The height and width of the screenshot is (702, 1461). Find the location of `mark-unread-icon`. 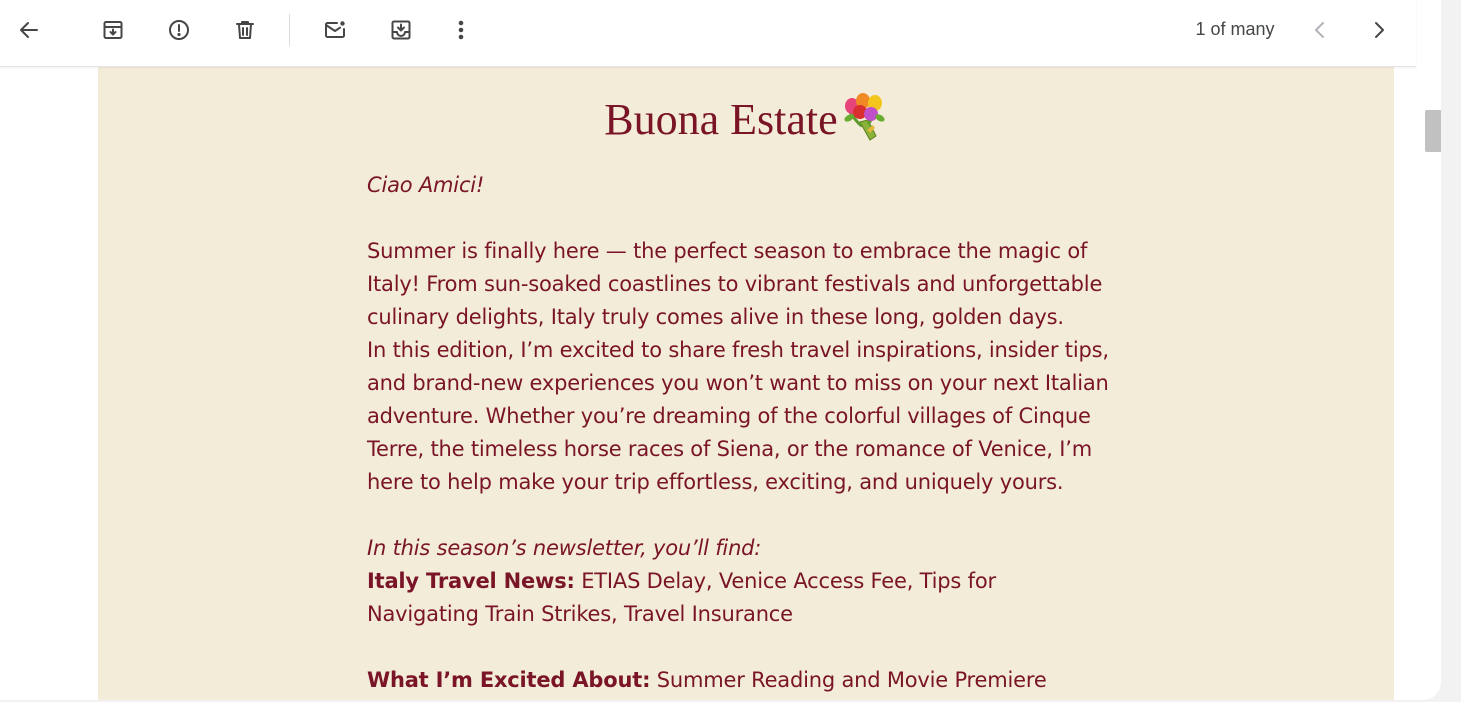

mark-unread-icon is located at coordinates (335, 29).